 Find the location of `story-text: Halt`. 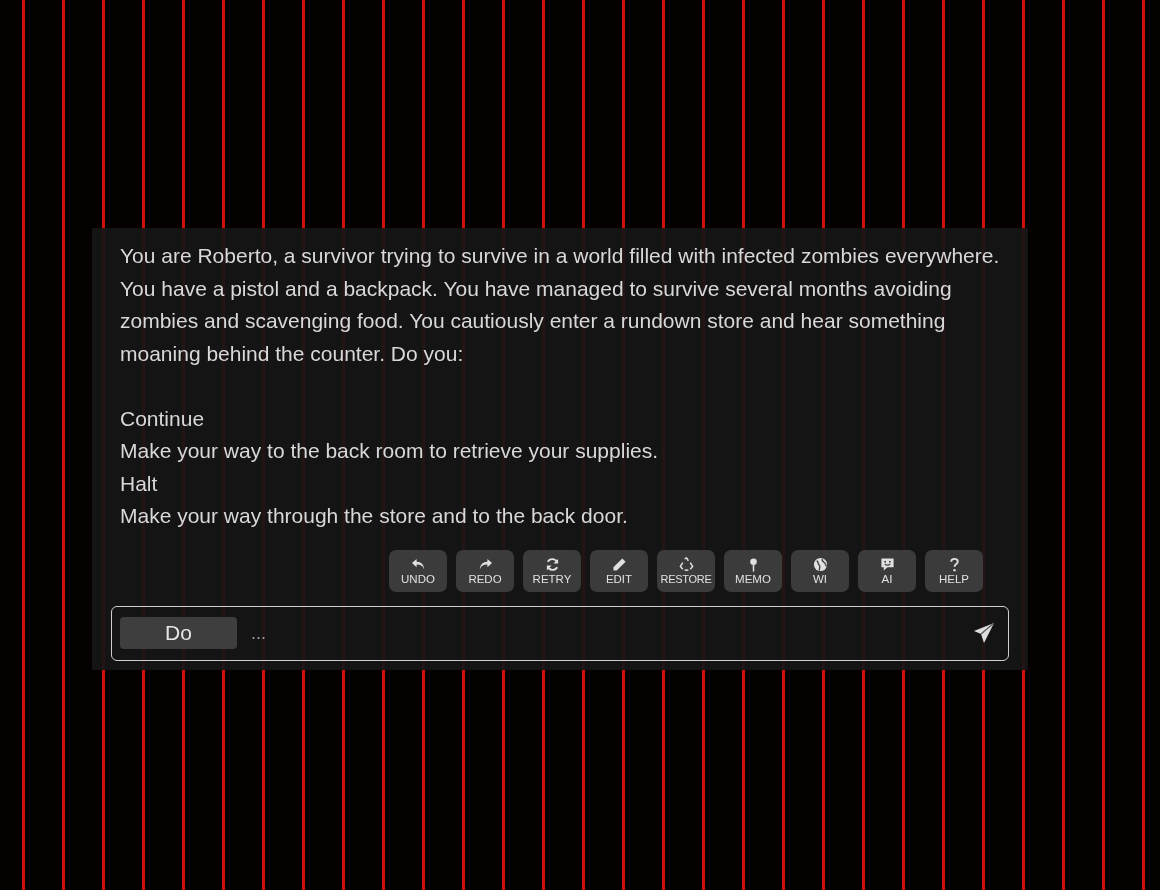

story-text: Halt is located at coordinates (139, 483).